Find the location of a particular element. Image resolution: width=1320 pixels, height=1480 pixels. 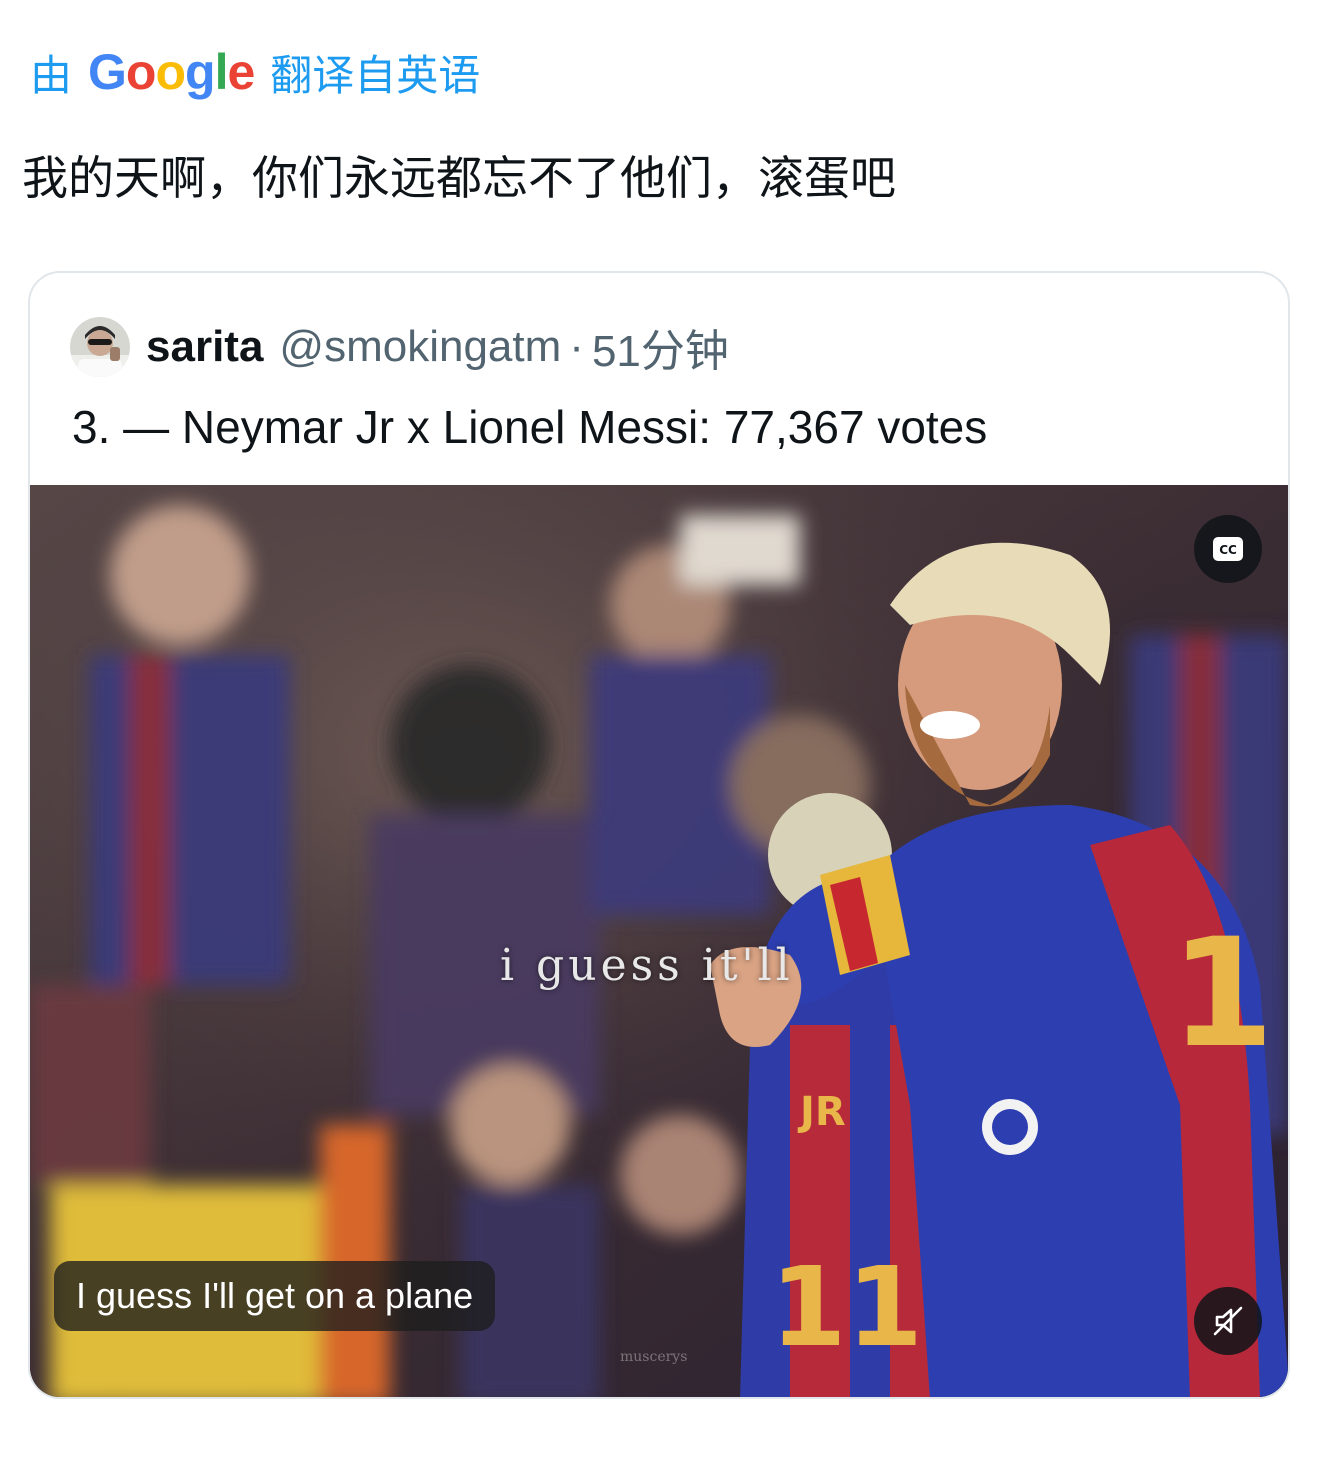

closed-captions-button: CC is located at coordinates (1228, 549).